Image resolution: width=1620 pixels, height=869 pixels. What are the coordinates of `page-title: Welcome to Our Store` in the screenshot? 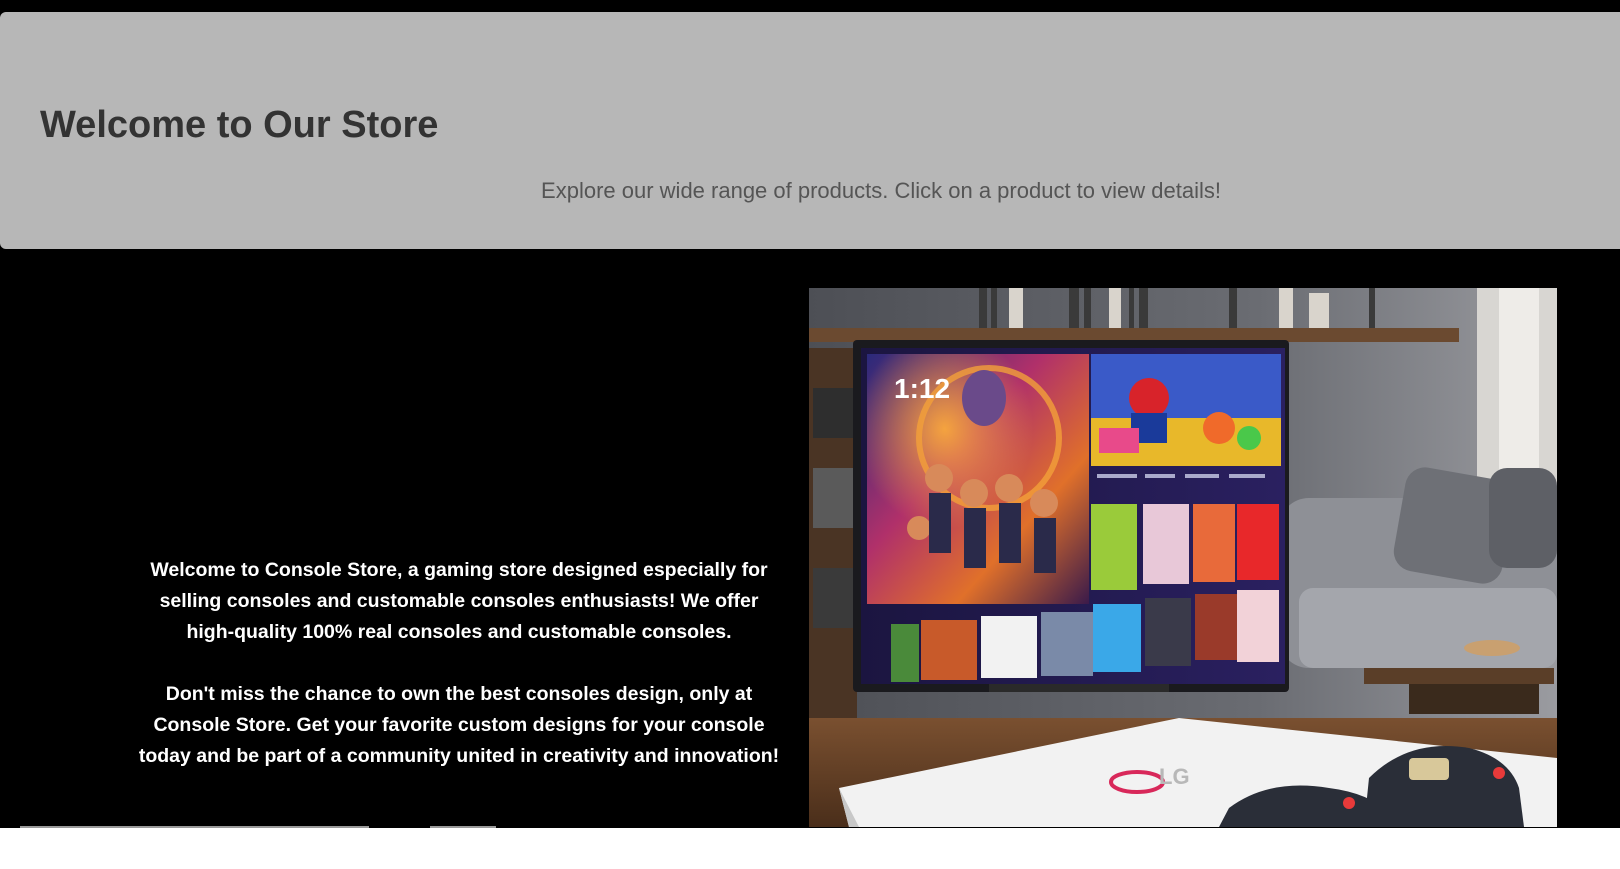 It's located at (239, 125).